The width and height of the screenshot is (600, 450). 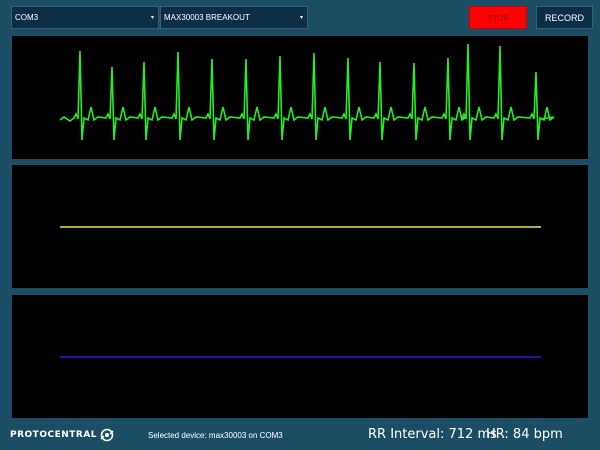 What do you see at coordinates (432, 434) in the screenshot?
I see `rr-interval-readout: RR Interval: 712 ms` at bounding box center [432, 434].